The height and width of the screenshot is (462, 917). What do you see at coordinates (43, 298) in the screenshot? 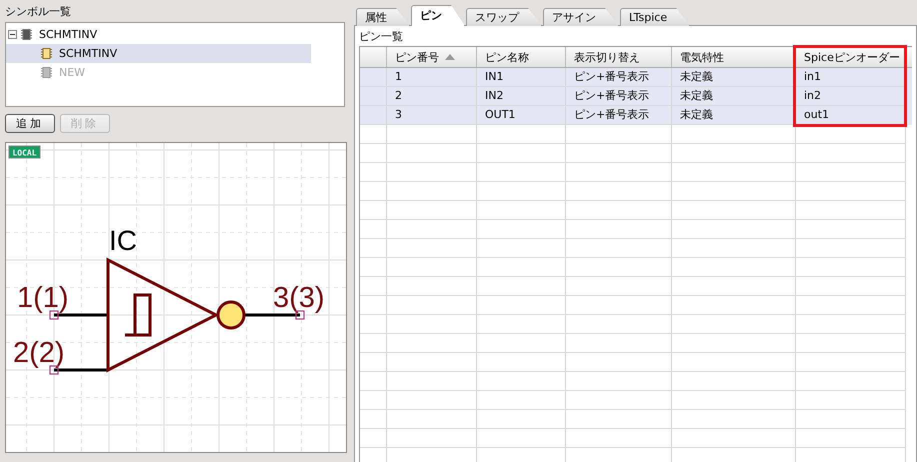
I see `pin-label: 1(1)` at bounding box center [43, 298].